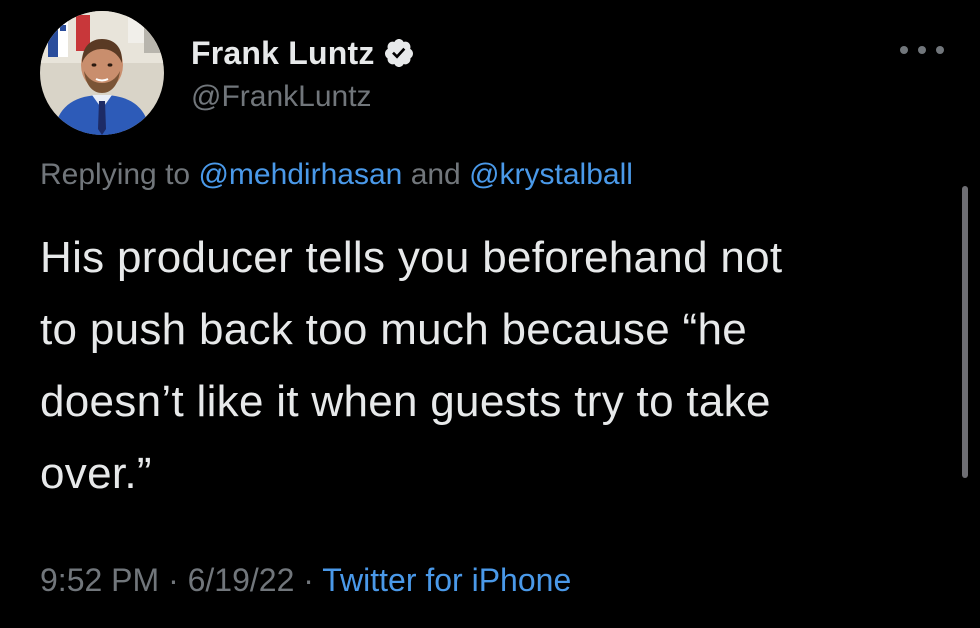  Describe the element at coordinates (99, 580) in the screenshot. I see `tweet-time: 9:52 PM` at that location.